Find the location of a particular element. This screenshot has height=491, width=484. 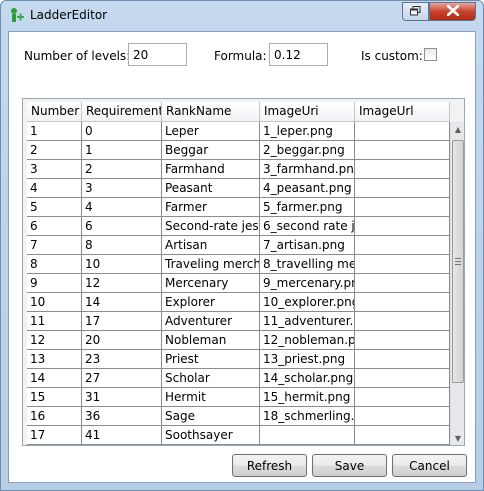

table-row: 66Second-rate jeste6_second rate jes is located at coordinates (238, 226).